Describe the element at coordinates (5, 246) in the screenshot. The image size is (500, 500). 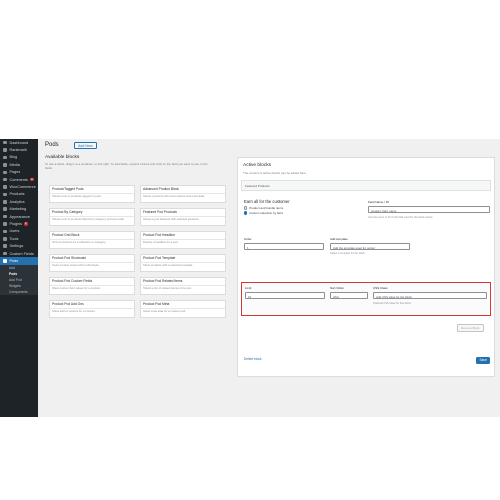
I see `settings-icon` at that location.